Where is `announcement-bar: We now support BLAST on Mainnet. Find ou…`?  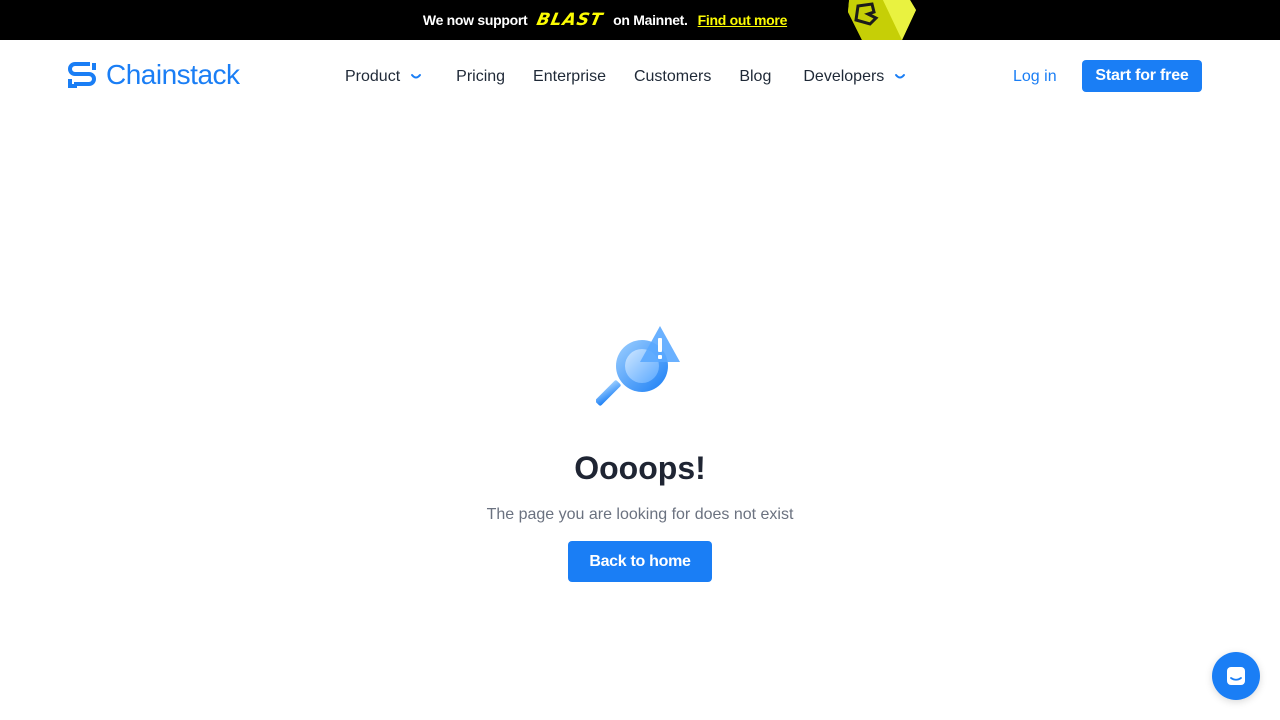
announcement-bar: We now support BLAST on Mainnet. Find ou… is located at coordinates (640, 20).